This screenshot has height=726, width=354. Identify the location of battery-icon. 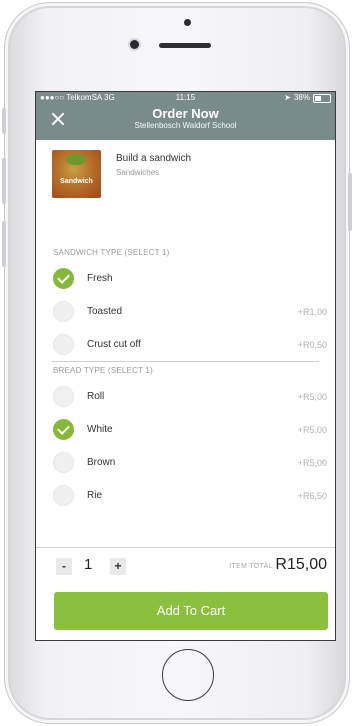
(322, 98).